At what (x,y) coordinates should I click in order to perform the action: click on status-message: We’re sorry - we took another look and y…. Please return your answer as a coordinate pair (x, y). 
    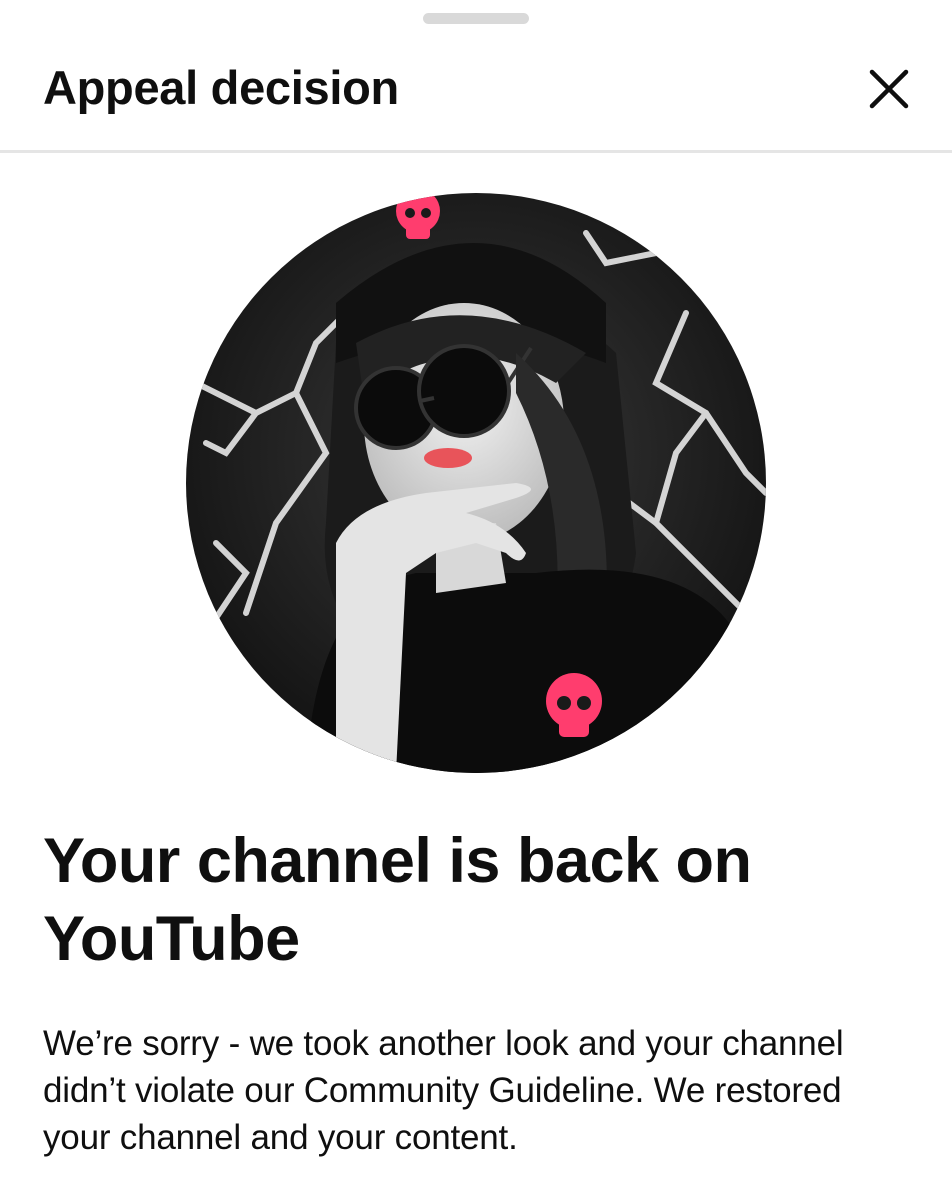
    Looking at the image, I should click on (443, 1090).